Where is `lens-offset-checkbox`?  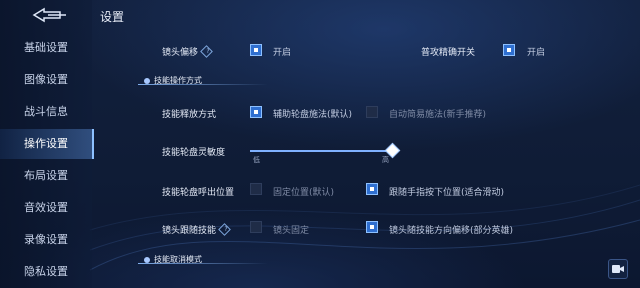 lens-offset-checkbox is located at coordinates (256, 50).